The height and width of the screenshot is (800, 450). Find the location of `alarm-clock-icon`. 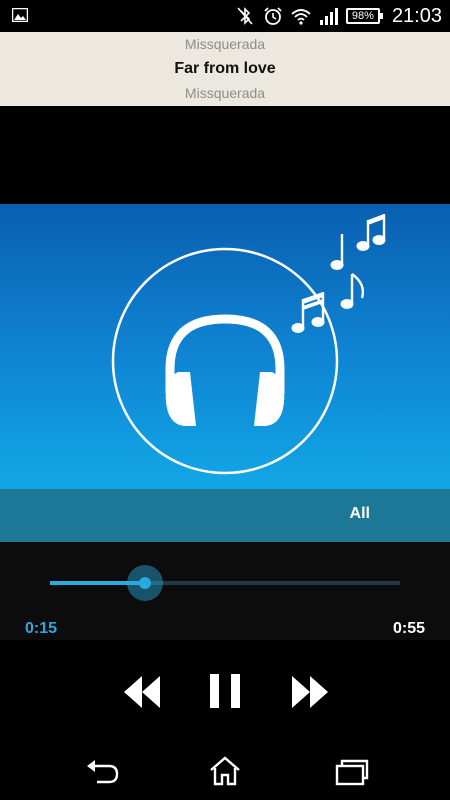

alarm-clock-icon is located at coordinates (273, 16).